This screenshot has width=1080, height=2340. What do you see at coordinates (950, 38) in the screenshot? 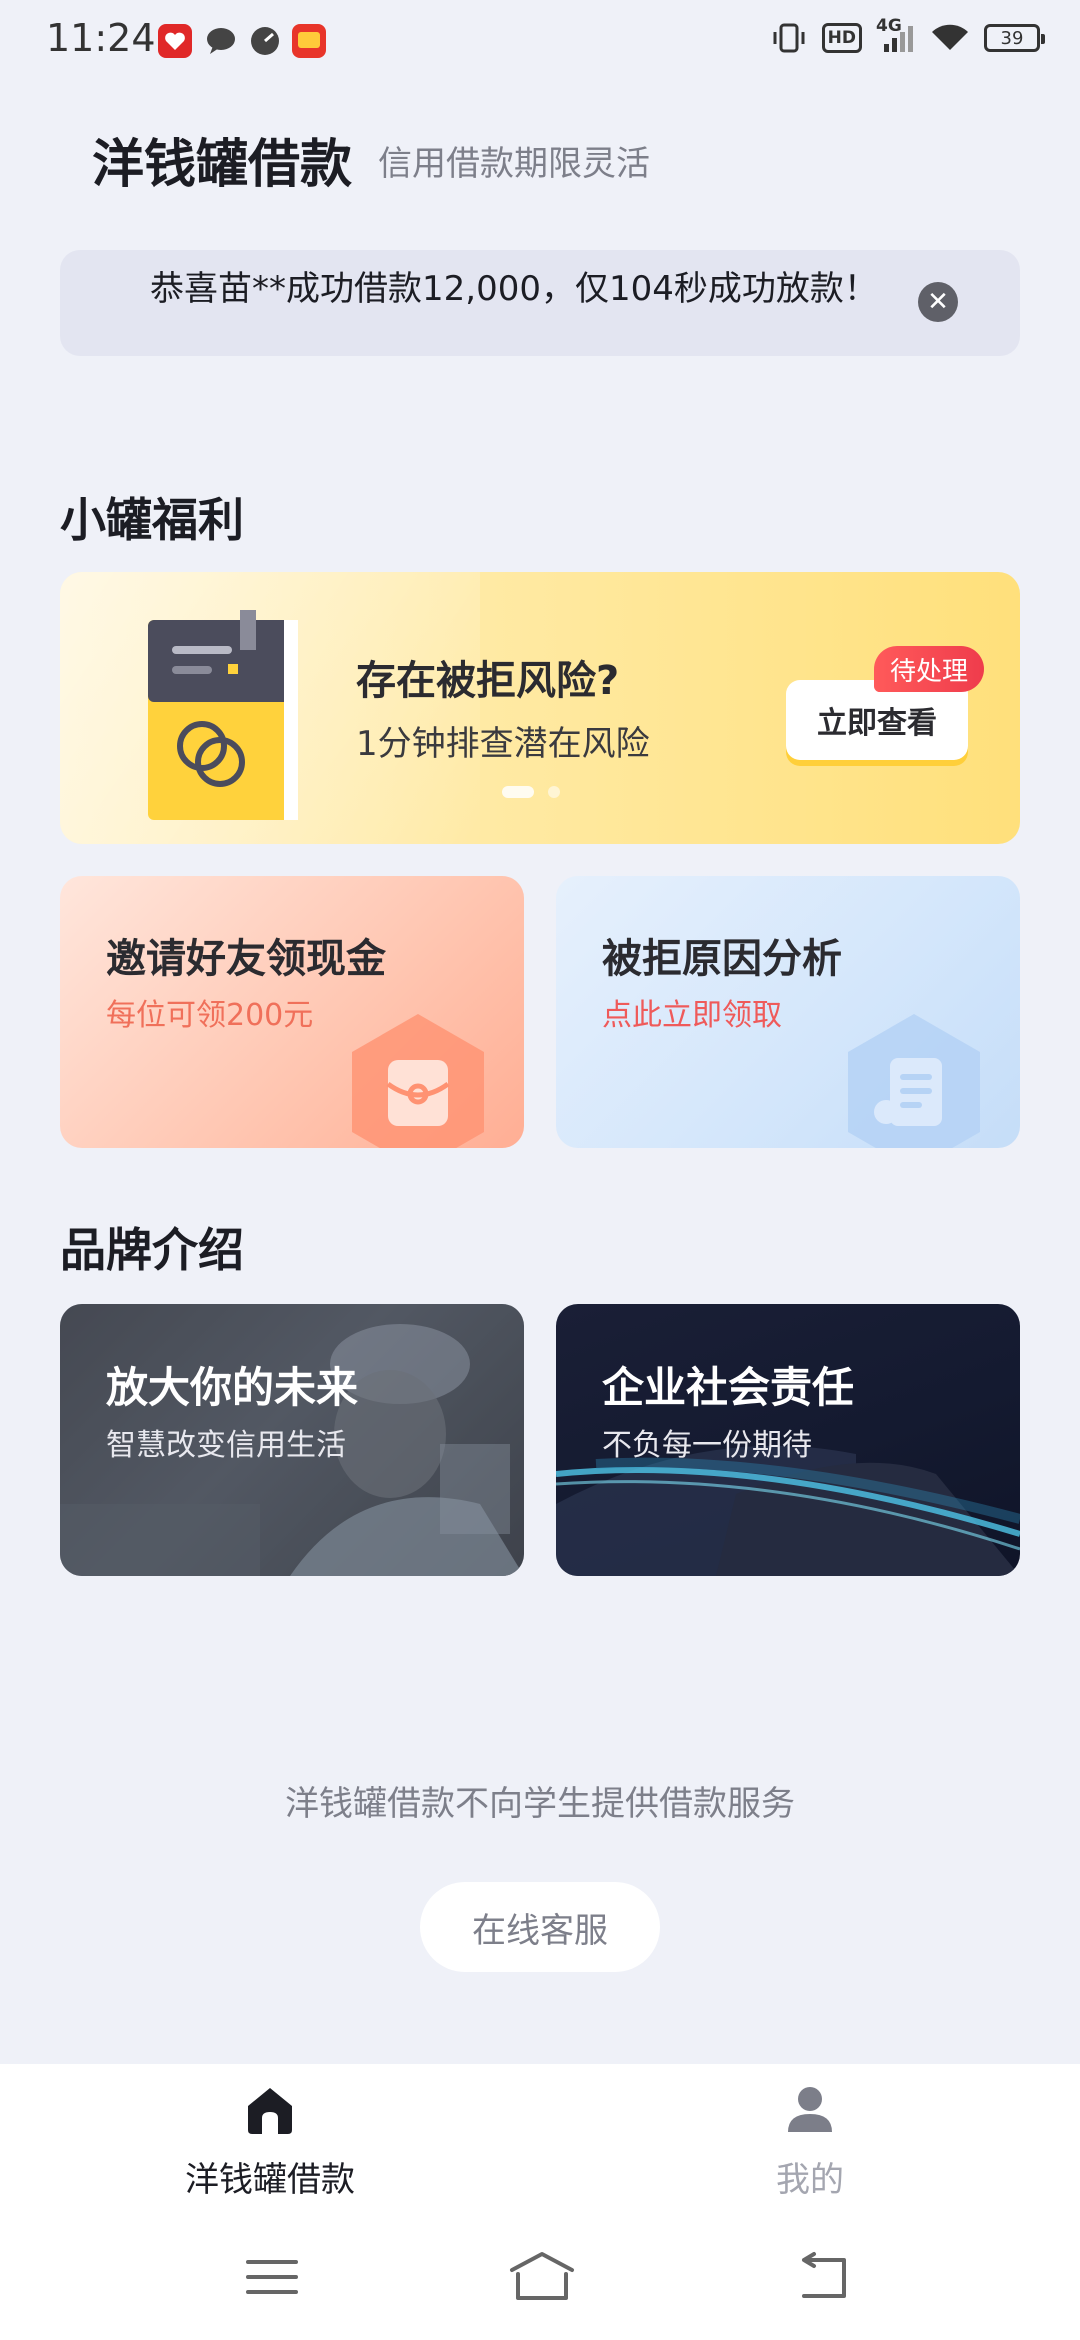
I see `wifi-icon` at bounding box center [950, 38].